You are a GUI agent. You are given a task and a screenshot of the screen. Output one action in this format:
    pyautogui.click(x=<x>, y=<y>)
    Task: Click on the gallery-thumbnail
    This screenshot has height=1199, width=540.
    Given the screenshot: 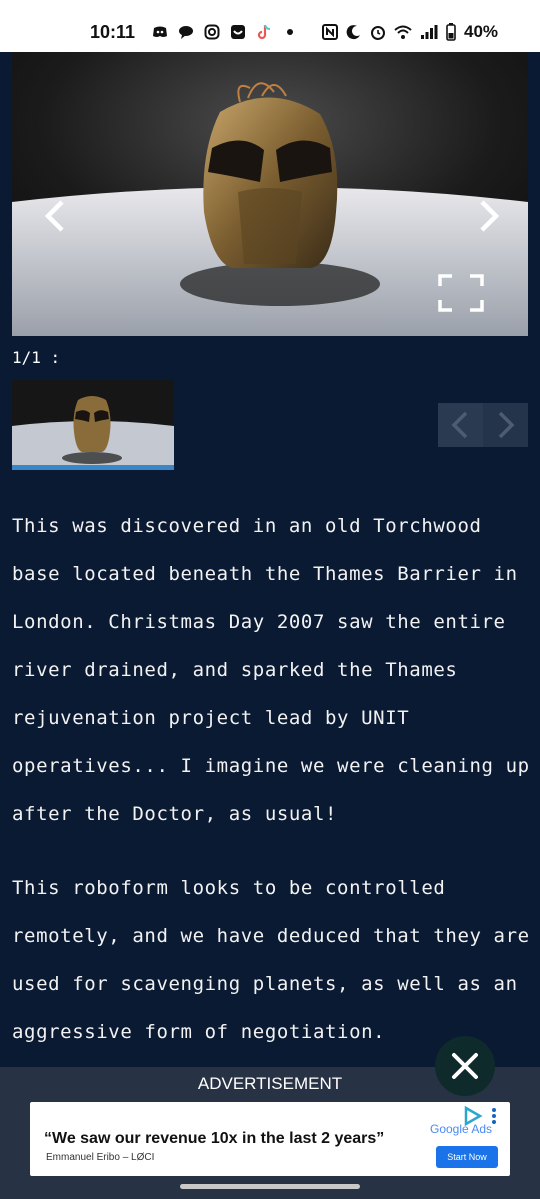 What is the action you would take?
    pyautogui.click(x=93, y=425)
    